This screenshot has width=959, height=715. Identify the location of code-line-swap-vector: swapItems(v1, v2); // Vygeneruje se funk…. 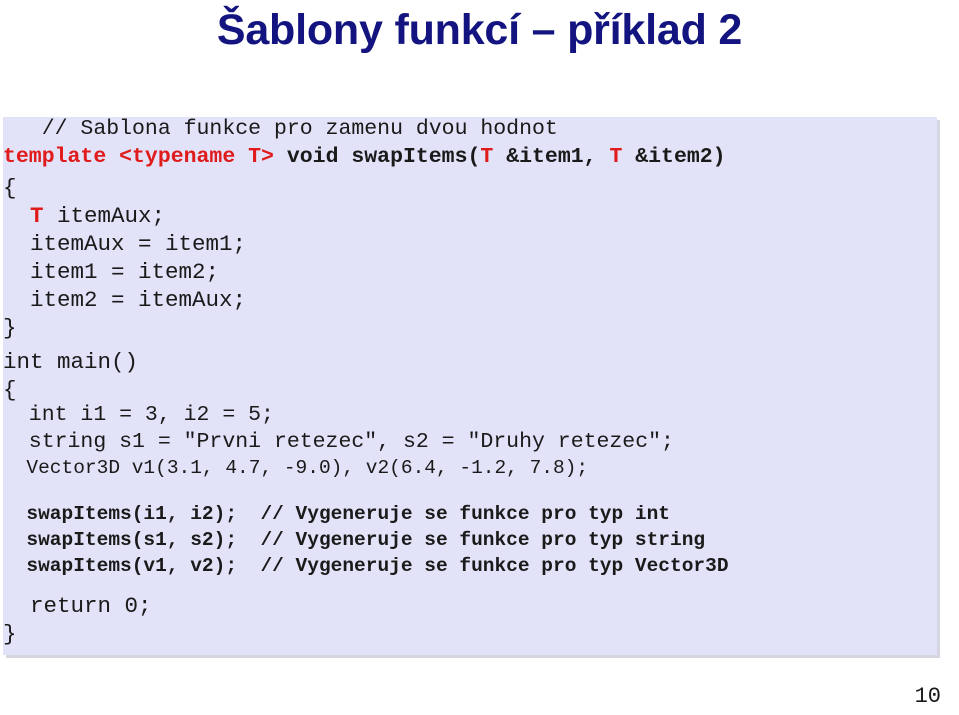
(470, 566).